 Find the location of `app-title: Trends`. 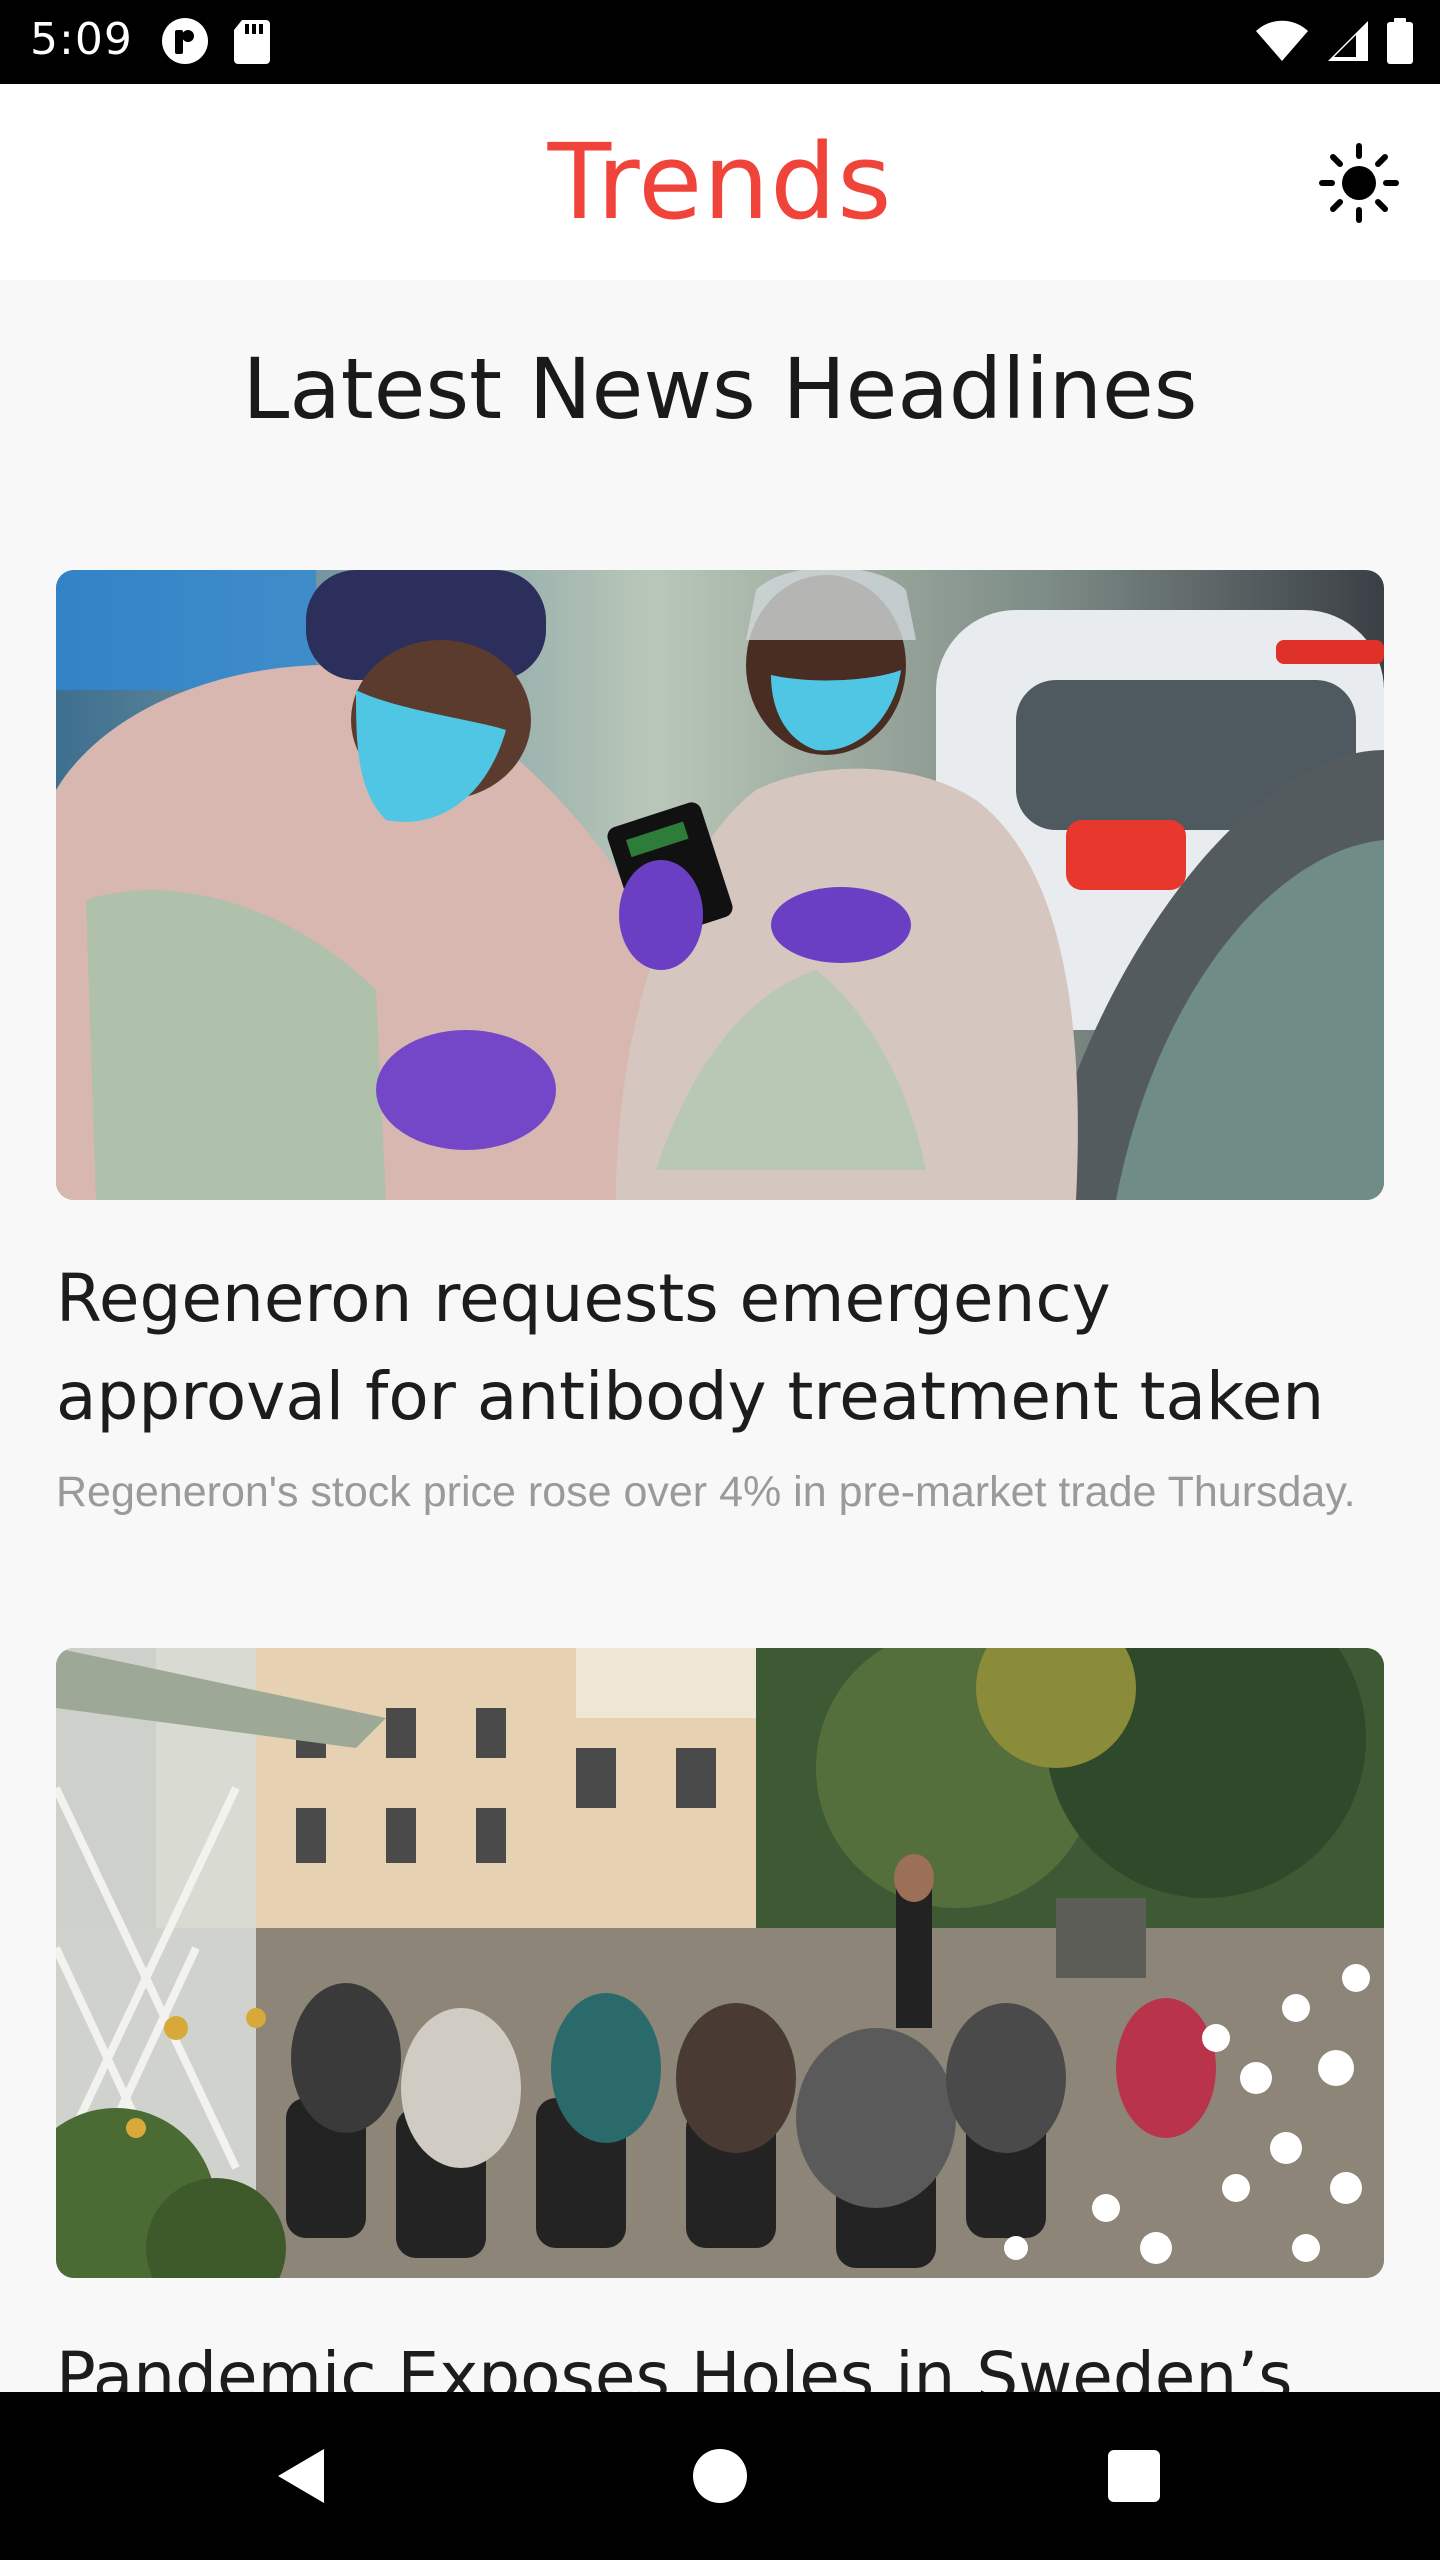

app-title: Trends is located at coordinates (720, 182).